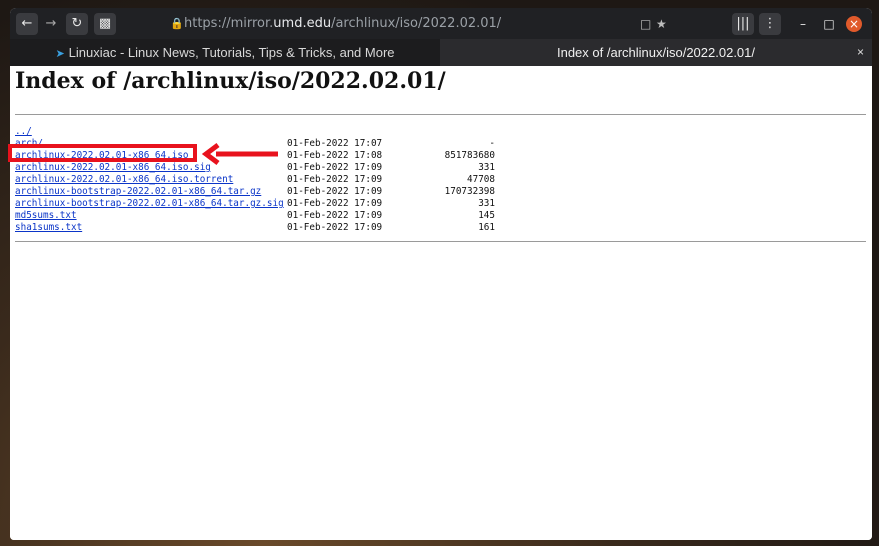 The height and width of the screenshot is (546, 879). I want to click on file-date: 01-Feb-2022 17:07, so click(335, 143).